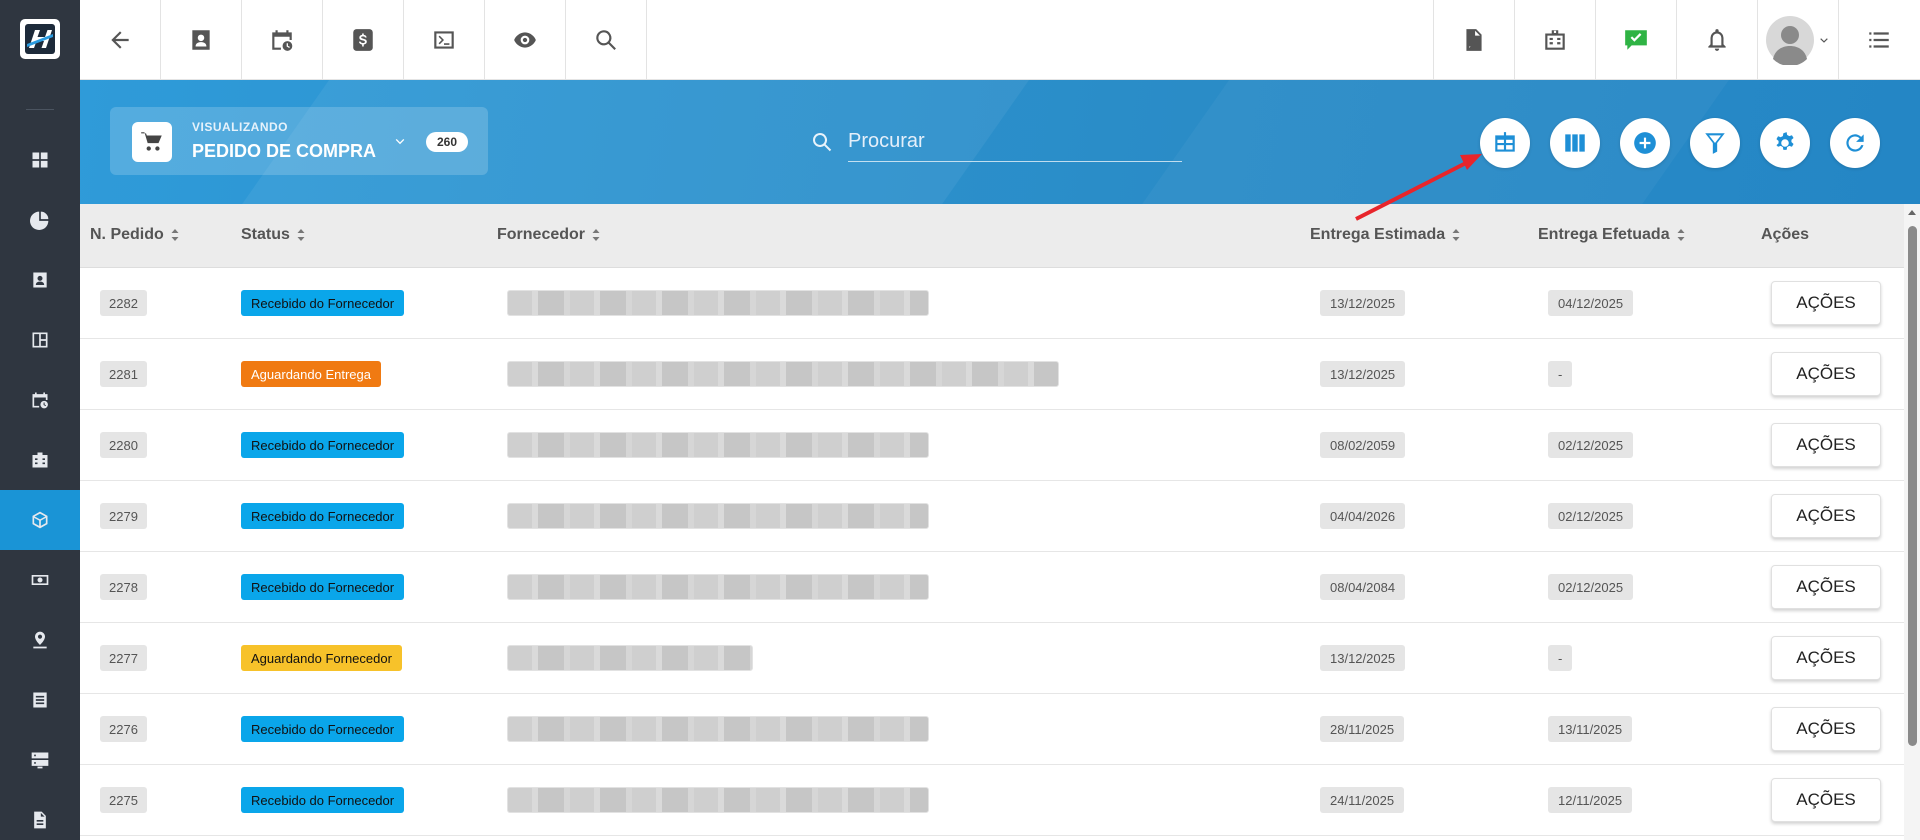 The image size is (1920, 840). I want to click on column-label: Status, so click(265, 234).